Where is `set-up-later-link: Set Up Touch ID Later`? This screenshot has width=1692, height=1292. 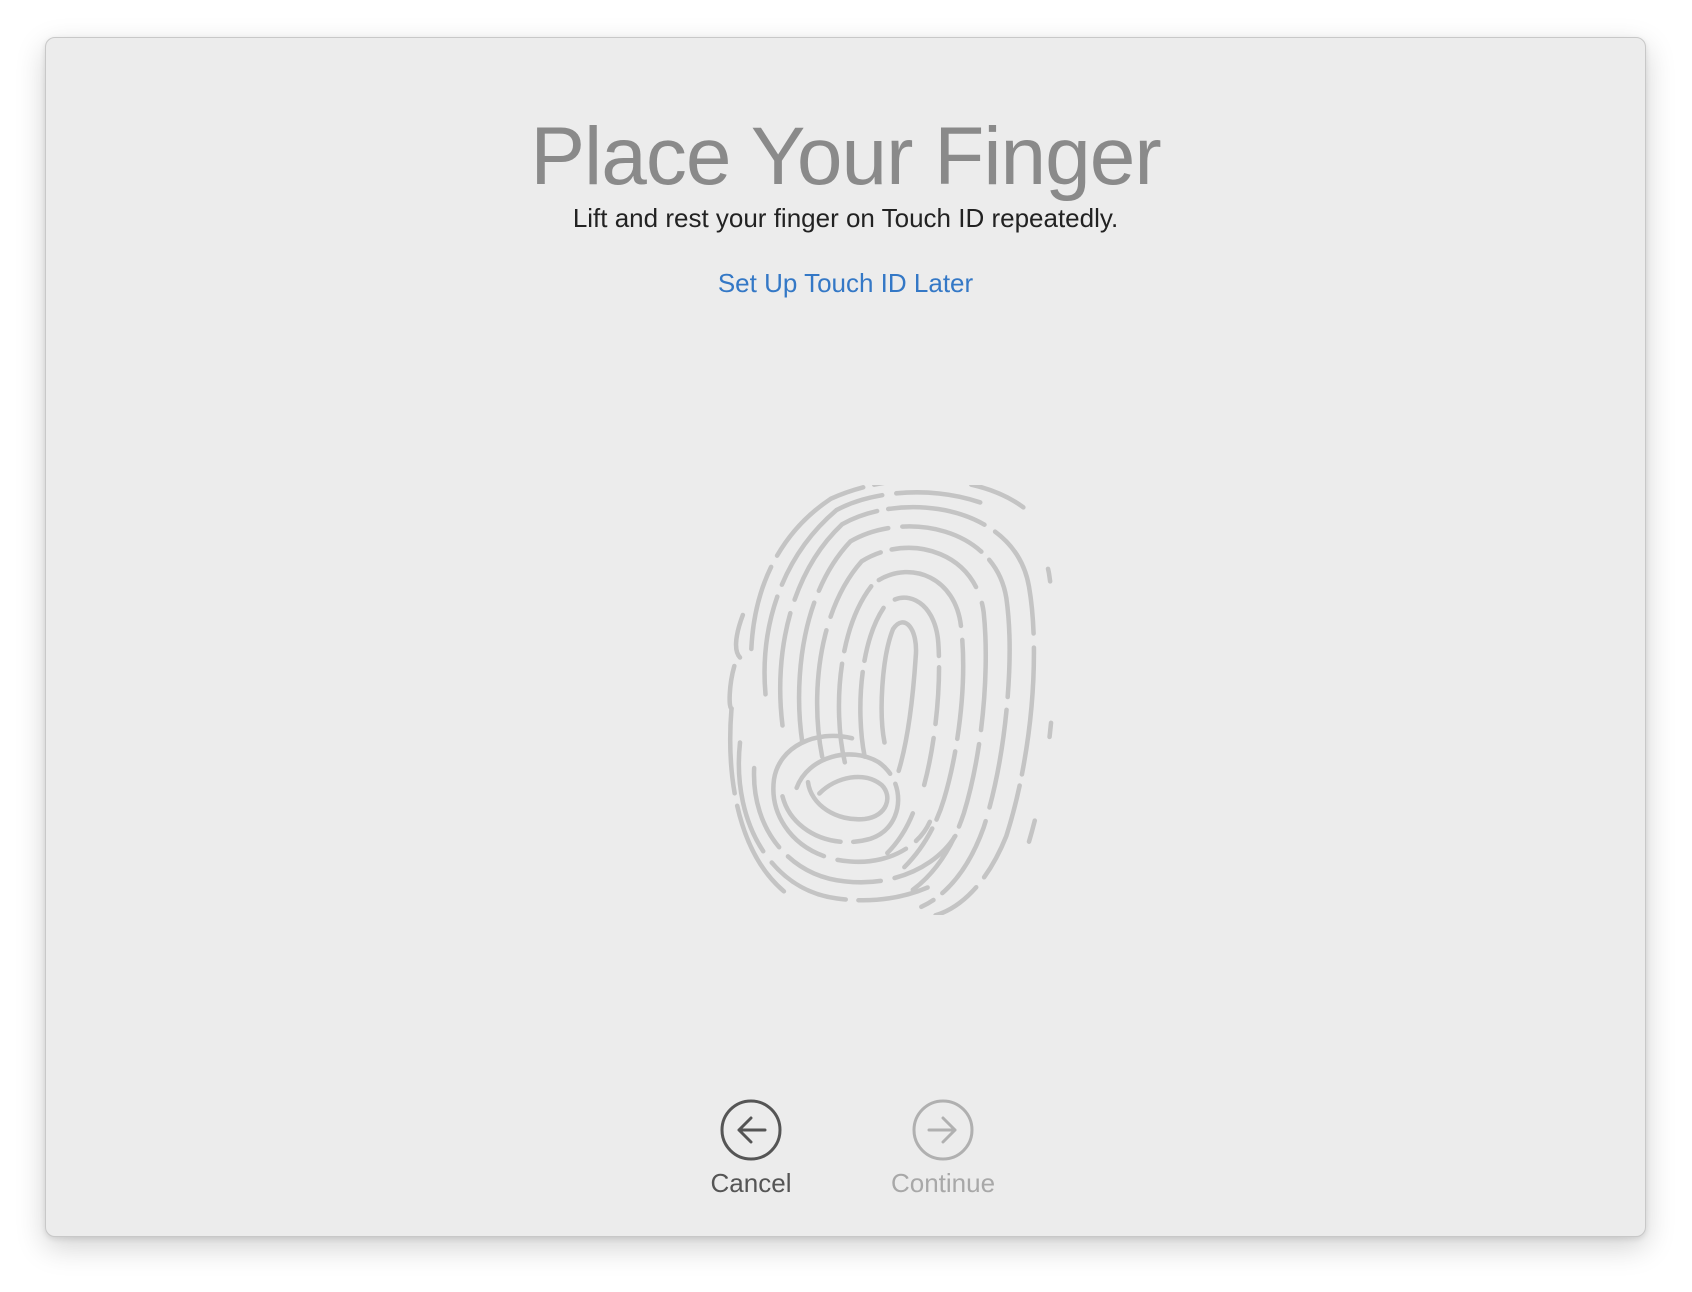 set-up-later-link: Set Up Touch ID Later is located at coordinates (845, 283).